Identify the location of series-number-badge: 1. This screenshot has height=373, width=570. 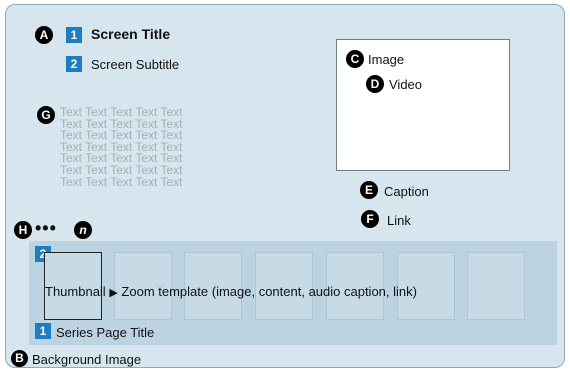
(43, 331).